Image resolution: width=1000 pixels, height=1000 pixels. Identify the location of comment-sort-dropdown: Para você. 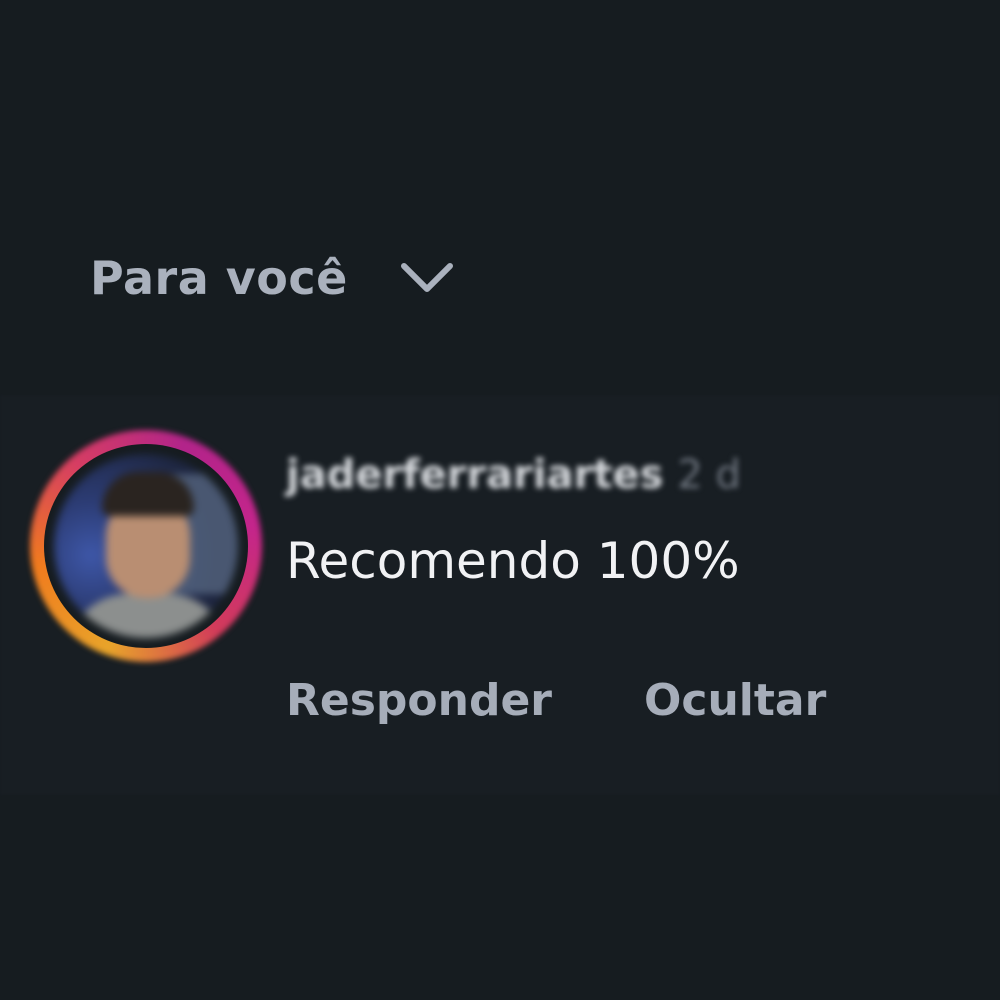
(273, 278).